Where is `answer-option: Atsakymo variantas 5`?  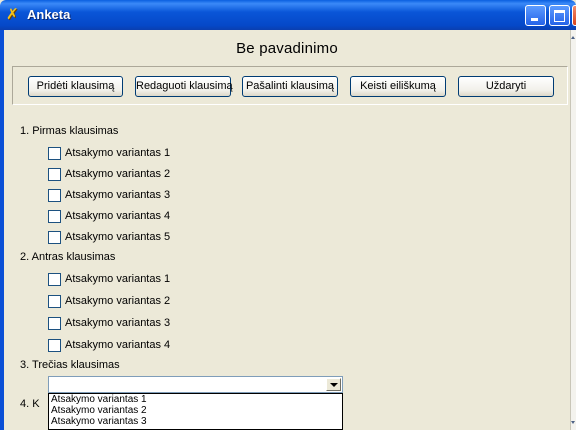
answer-option: Atsakymo variantas 5 is located at coordinates (109, 237).